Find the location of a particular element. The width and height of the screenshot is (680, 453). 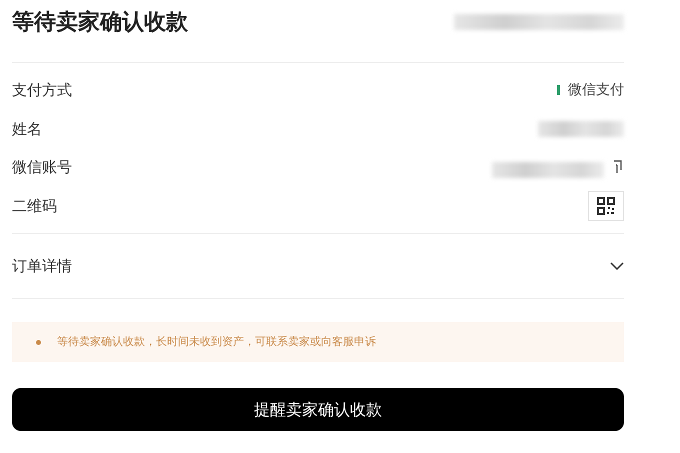

field-label: 姓名 is located at coordinates (27, 129).